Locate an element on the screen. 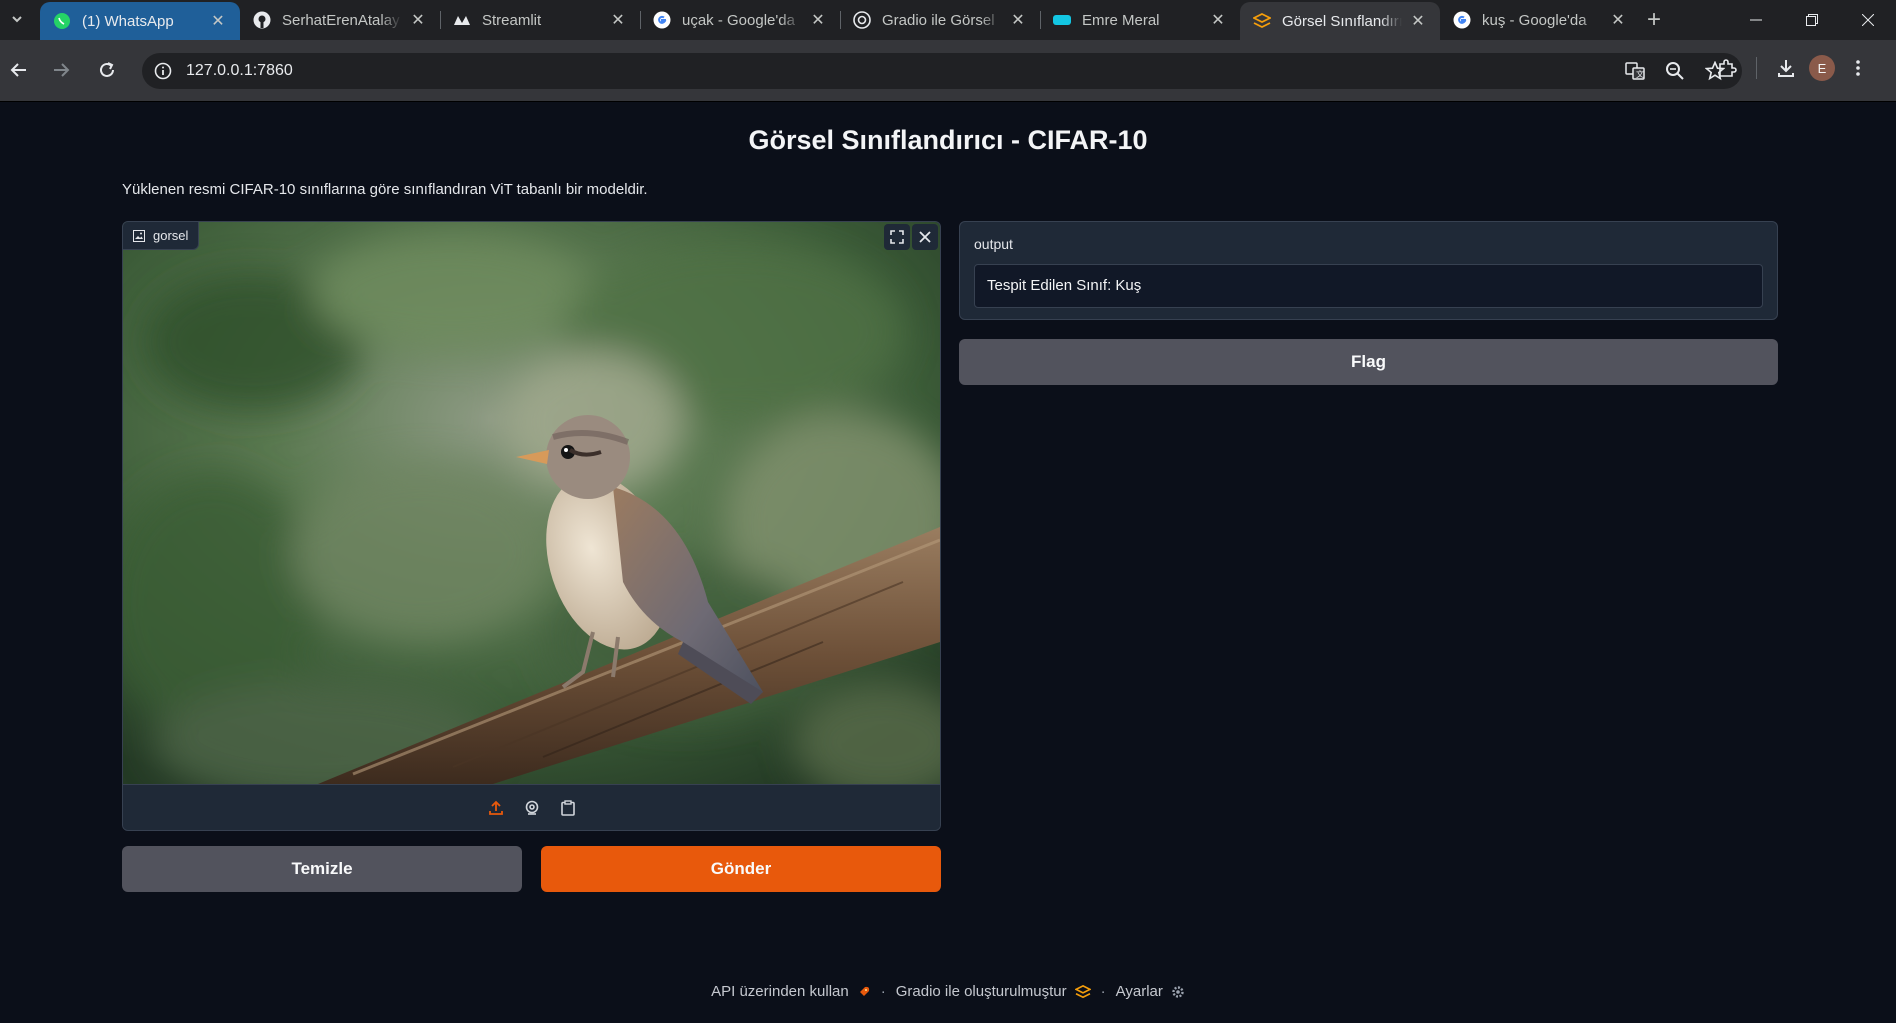  url-text: 127.0.0.1:7860 is located at coordinates (239, 71).